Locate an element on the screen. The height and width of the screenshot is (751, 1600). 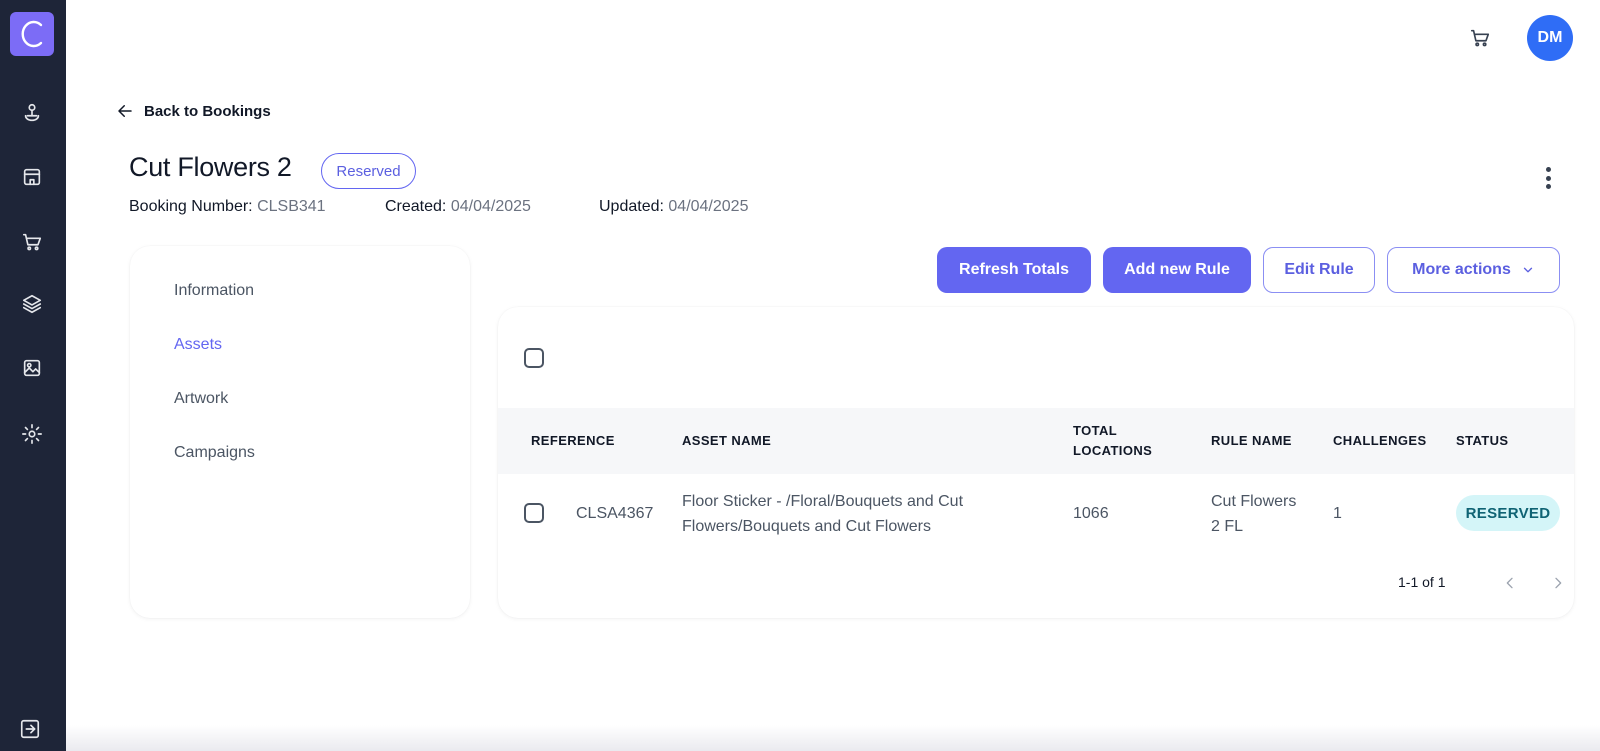
app-logo is located at coordinates (32, 34).